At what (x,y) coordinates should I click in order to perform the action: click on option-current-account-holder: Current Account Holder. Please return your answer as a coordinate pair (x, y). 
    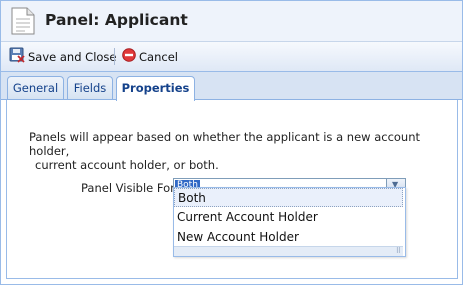
    Looking at the image, I should click on (288, 217).